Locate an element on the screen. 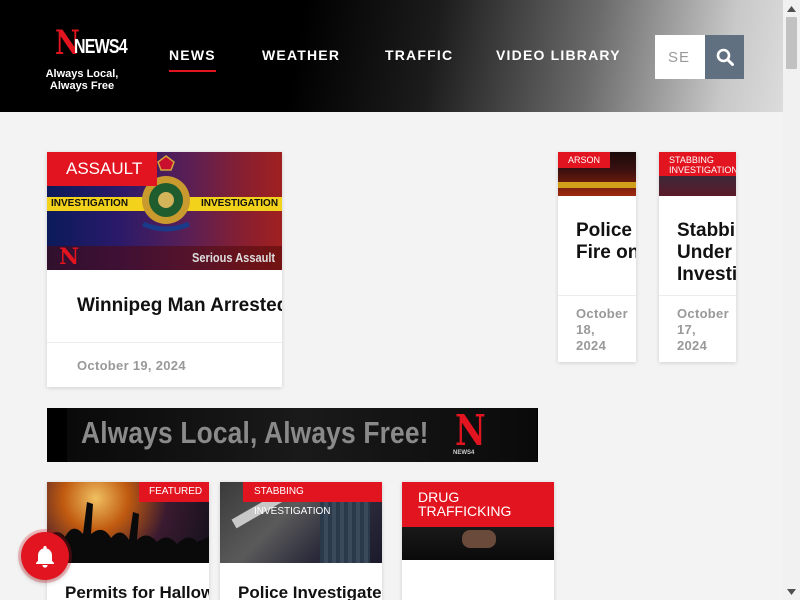 The width and height of the screenshot is (800, 600). search-button is located at coordinates (724, 57).